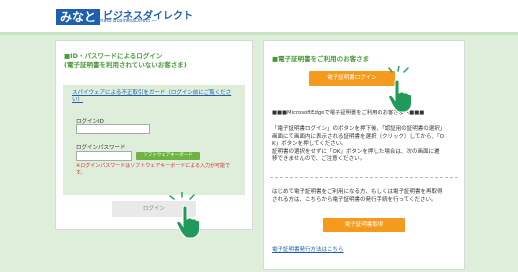 The width and height of the screenshot is (518, 272). What do you see at coordinates (309, 144) in the screenshot?
I see `edge-notice-line: K」ボタンを押してください。` at bounding box center [309, 144].